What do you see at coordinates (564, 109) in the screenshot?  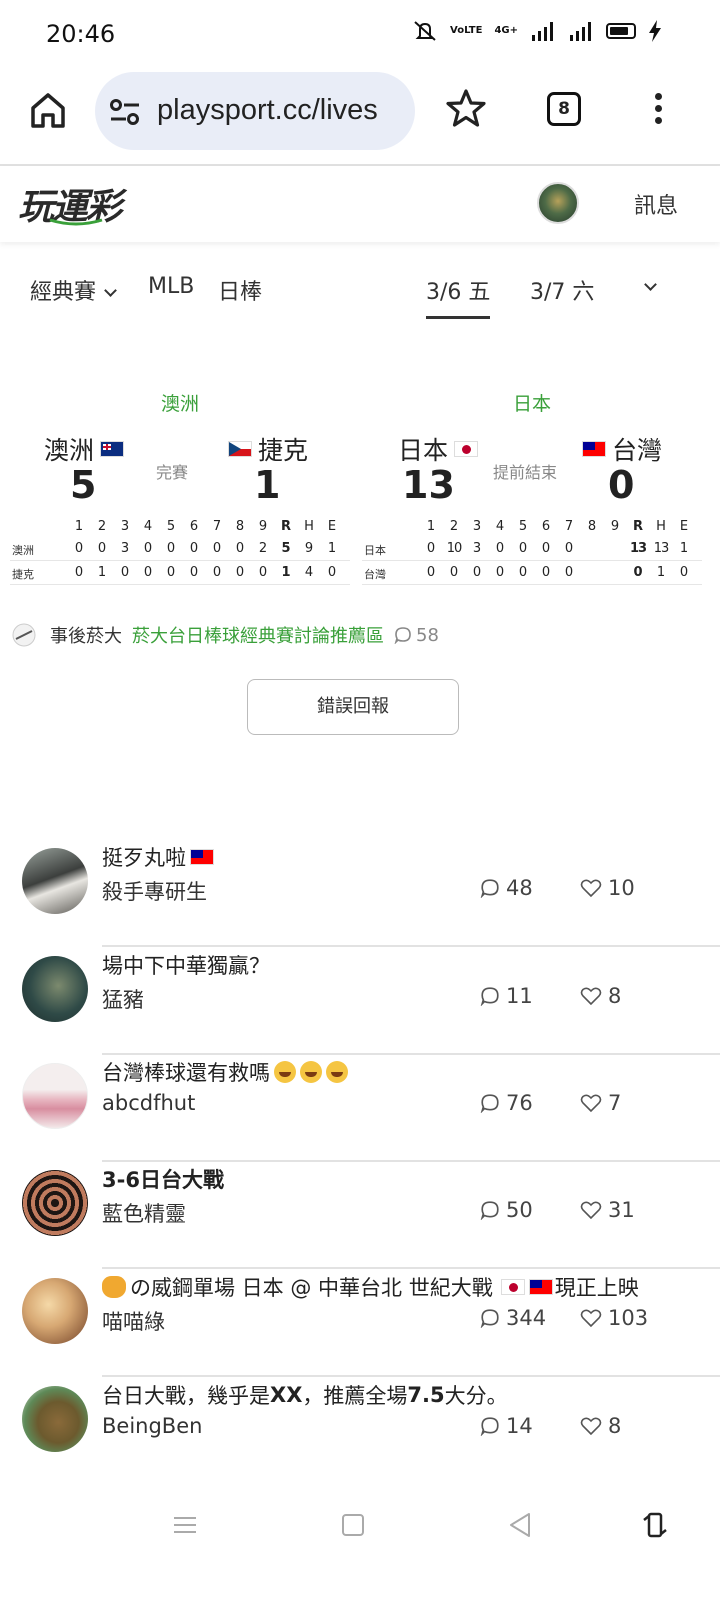 I see `tab-switcher-button: 8` at bounding box center [564, 109].